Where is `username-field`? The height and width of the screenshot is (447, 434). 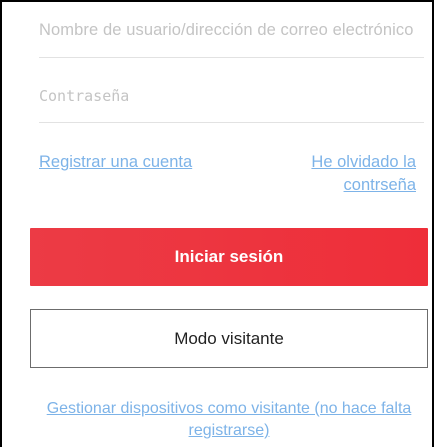
username-field is located at coordinates (231, 34).